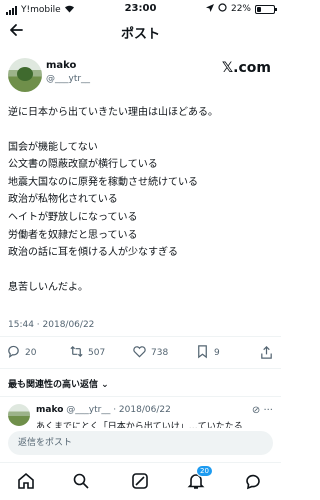 The image size is (320, 500). I want to click on reply-icon, so click(13, 353).